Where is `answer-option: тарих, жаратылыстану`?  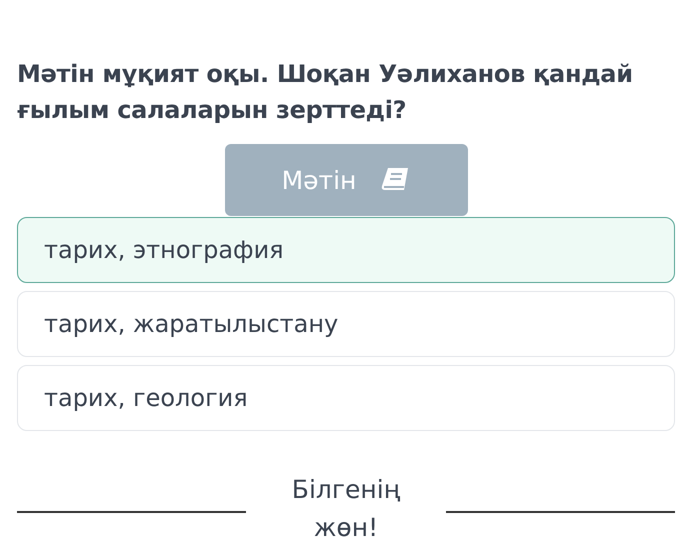
answer-option: тарих, жаратылыстану is located at coordinates (346, 324).